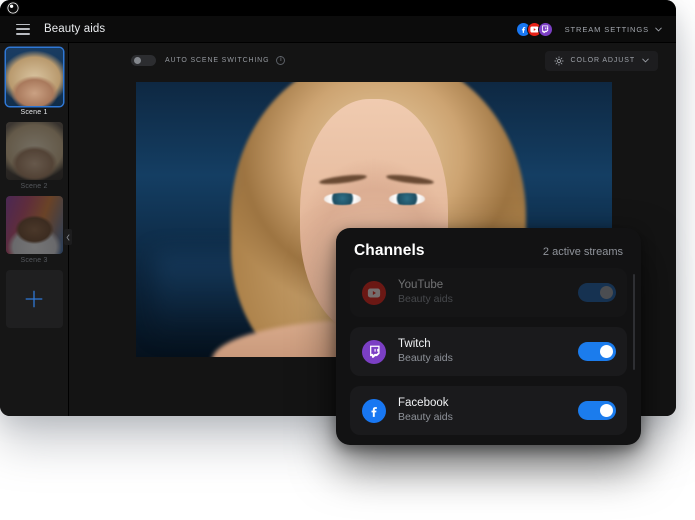 Image resolution: width=695 pixels, height=520 pixels. What do you see at coordinates (606, 29) in the screenshot?
I see `stream-settings-label: STREAM SETTINGS` at bounding box center [606, 29].